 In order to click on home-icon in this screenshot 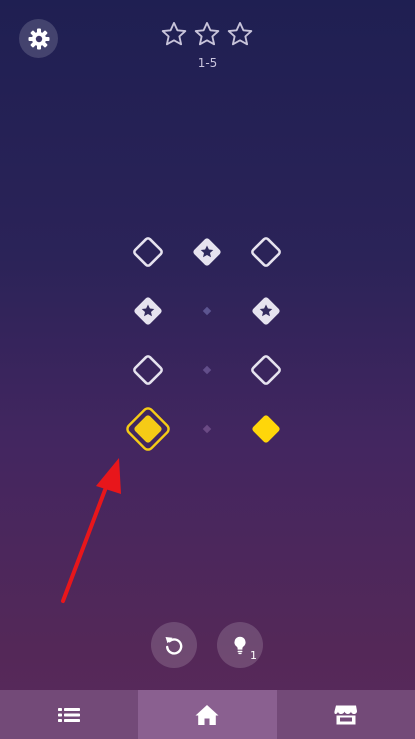, I will do `click(207, 714)`.